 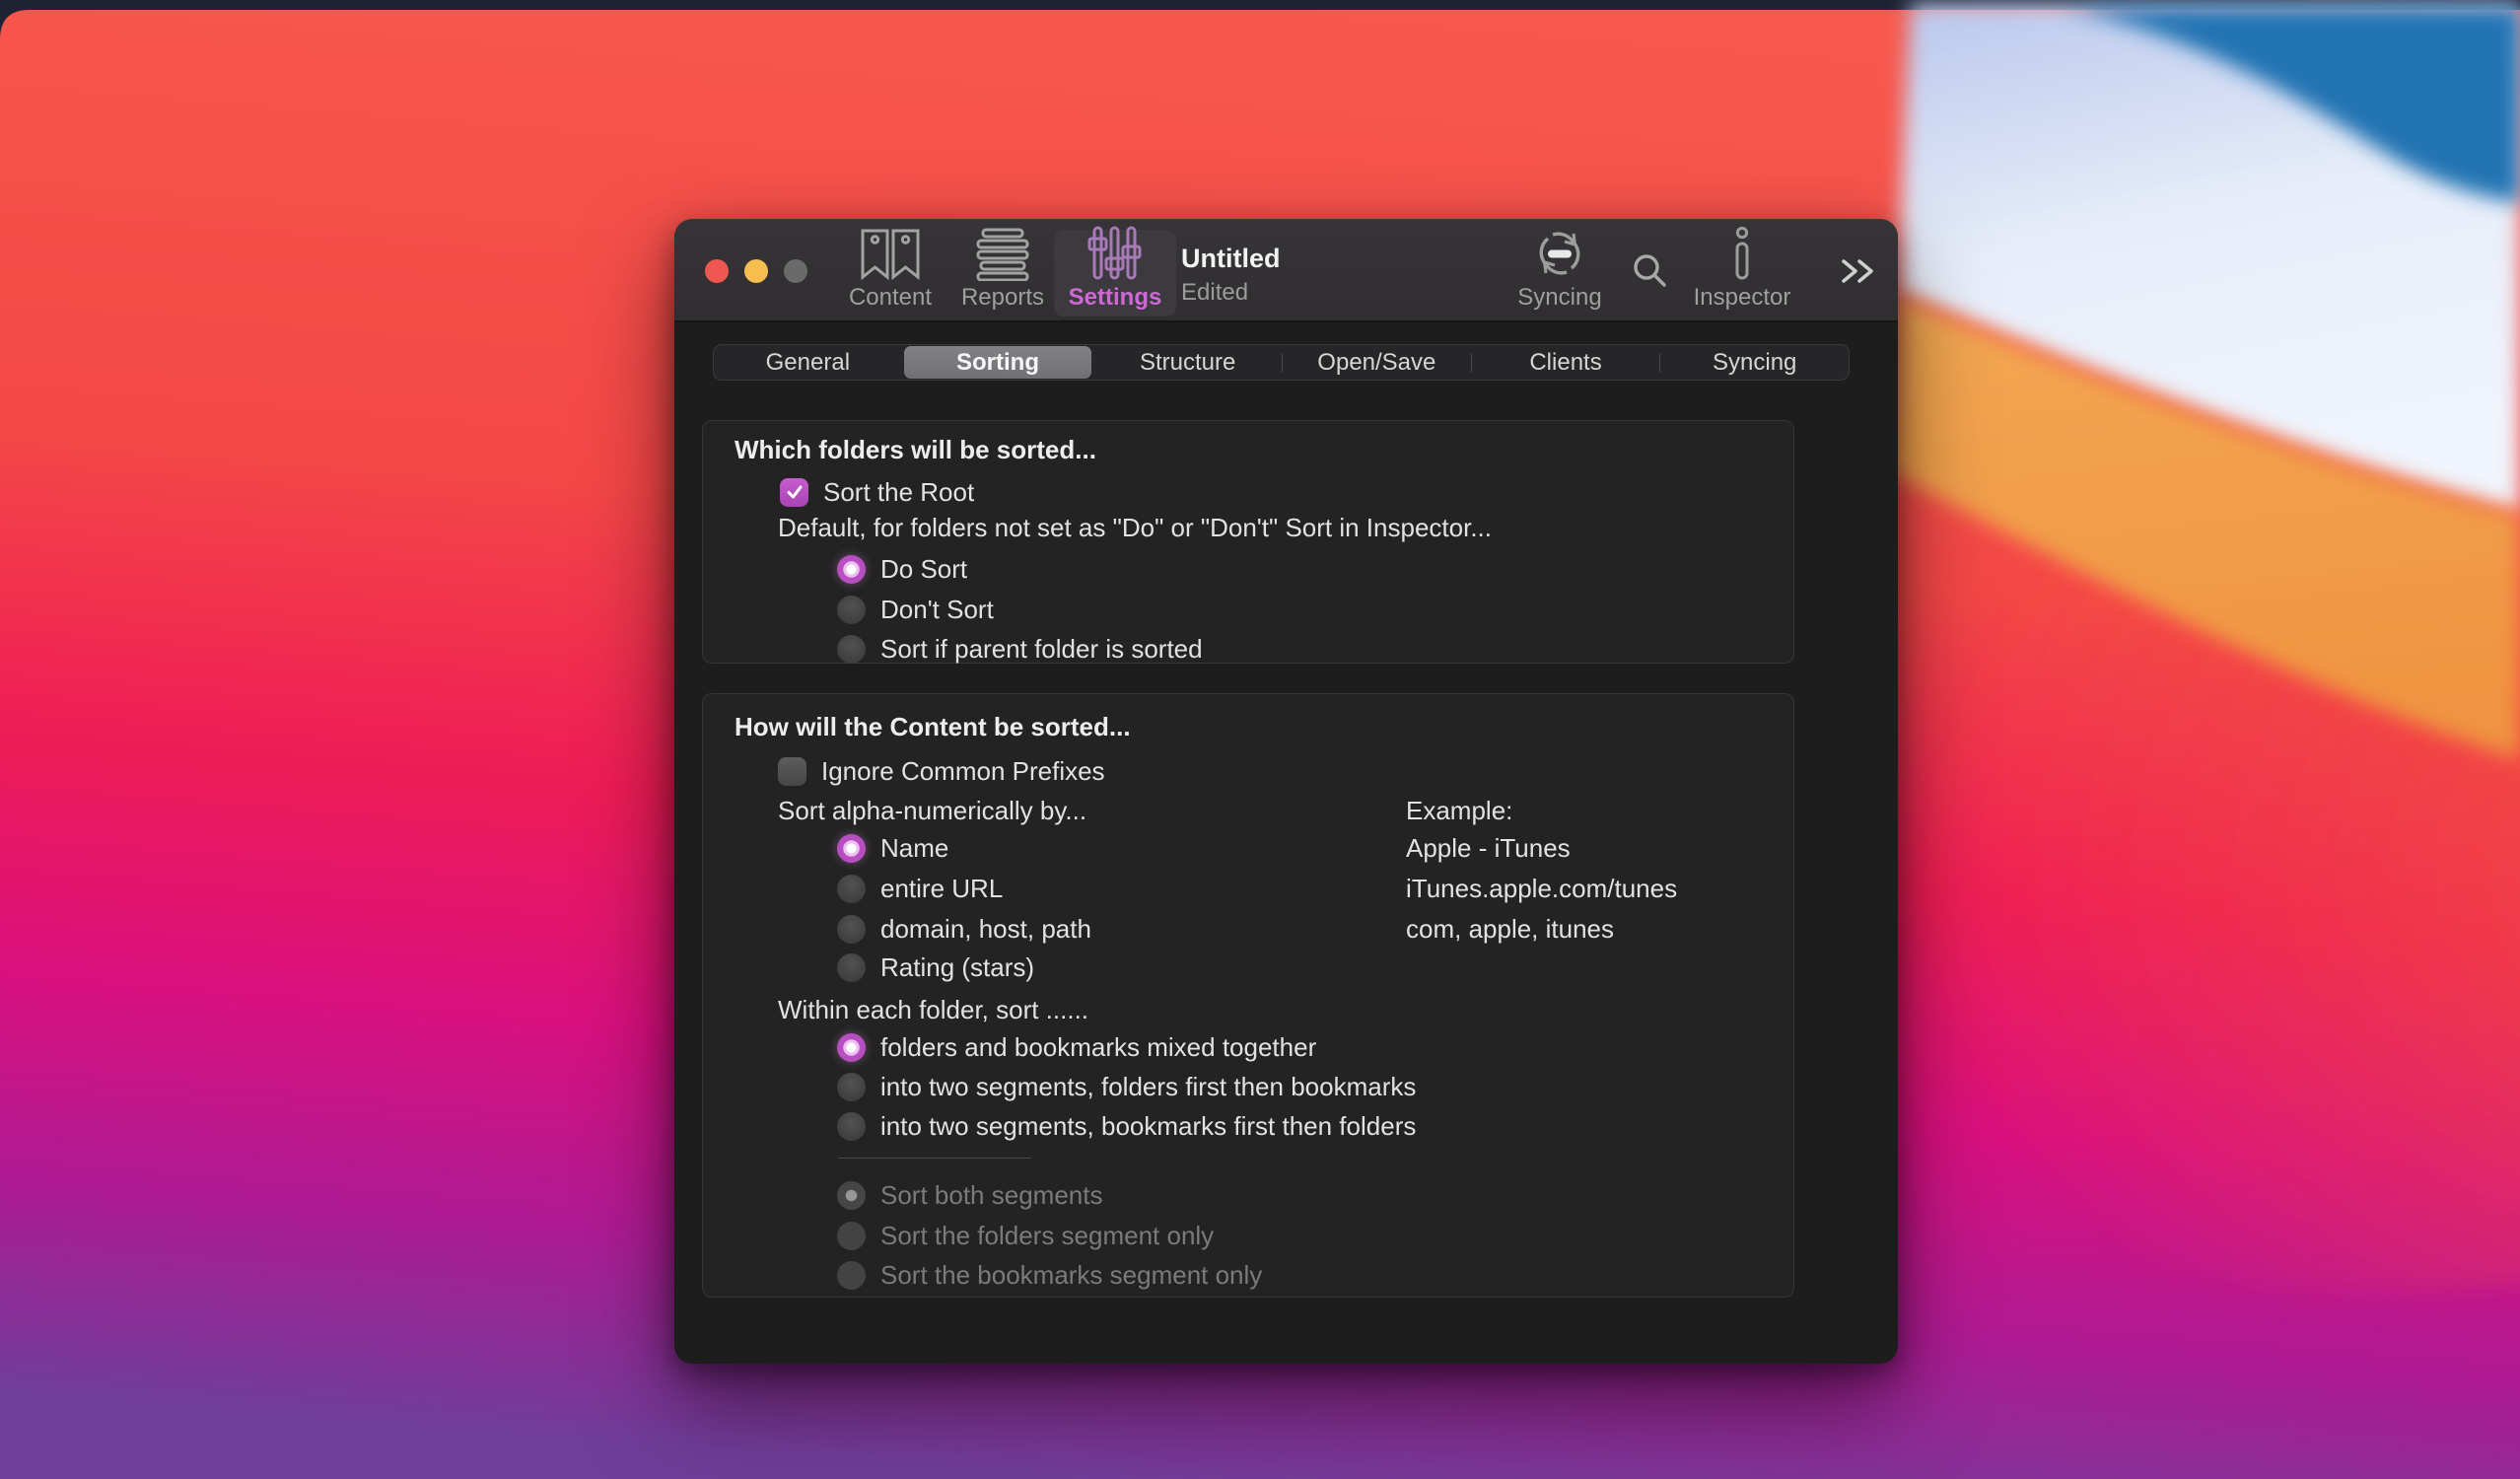 What do you see at coordinates (942, 888) in the screenshot?
I see `radio-label: entire URL` at bounding box center [942, 888].